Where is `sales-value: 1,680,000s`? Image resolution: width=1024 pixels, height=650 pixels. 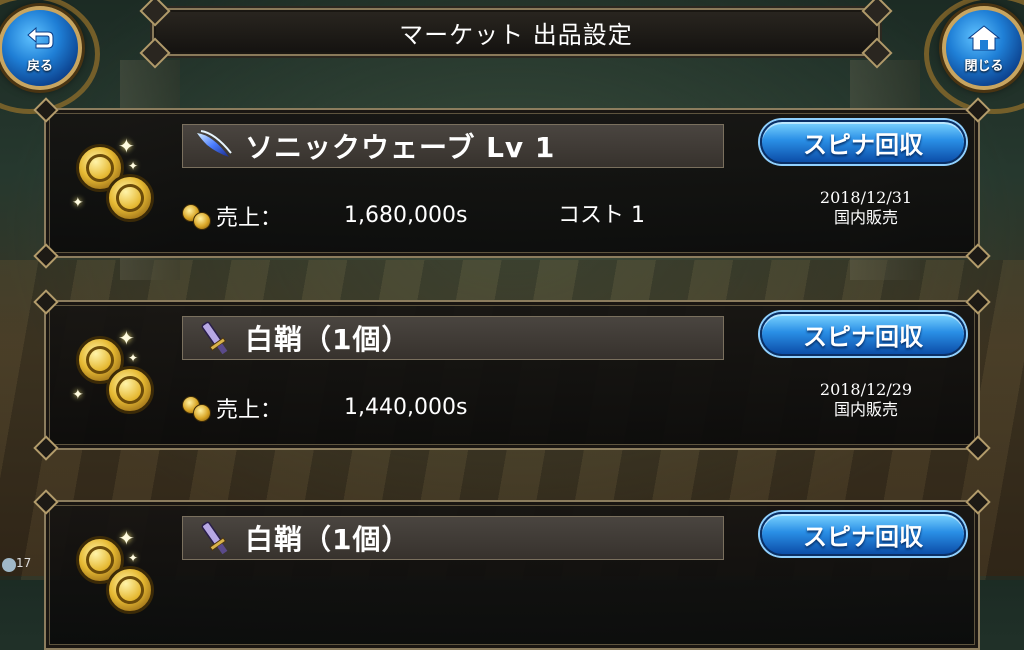 sales-value: 1,680,000s is located at coordinates (406, 215).